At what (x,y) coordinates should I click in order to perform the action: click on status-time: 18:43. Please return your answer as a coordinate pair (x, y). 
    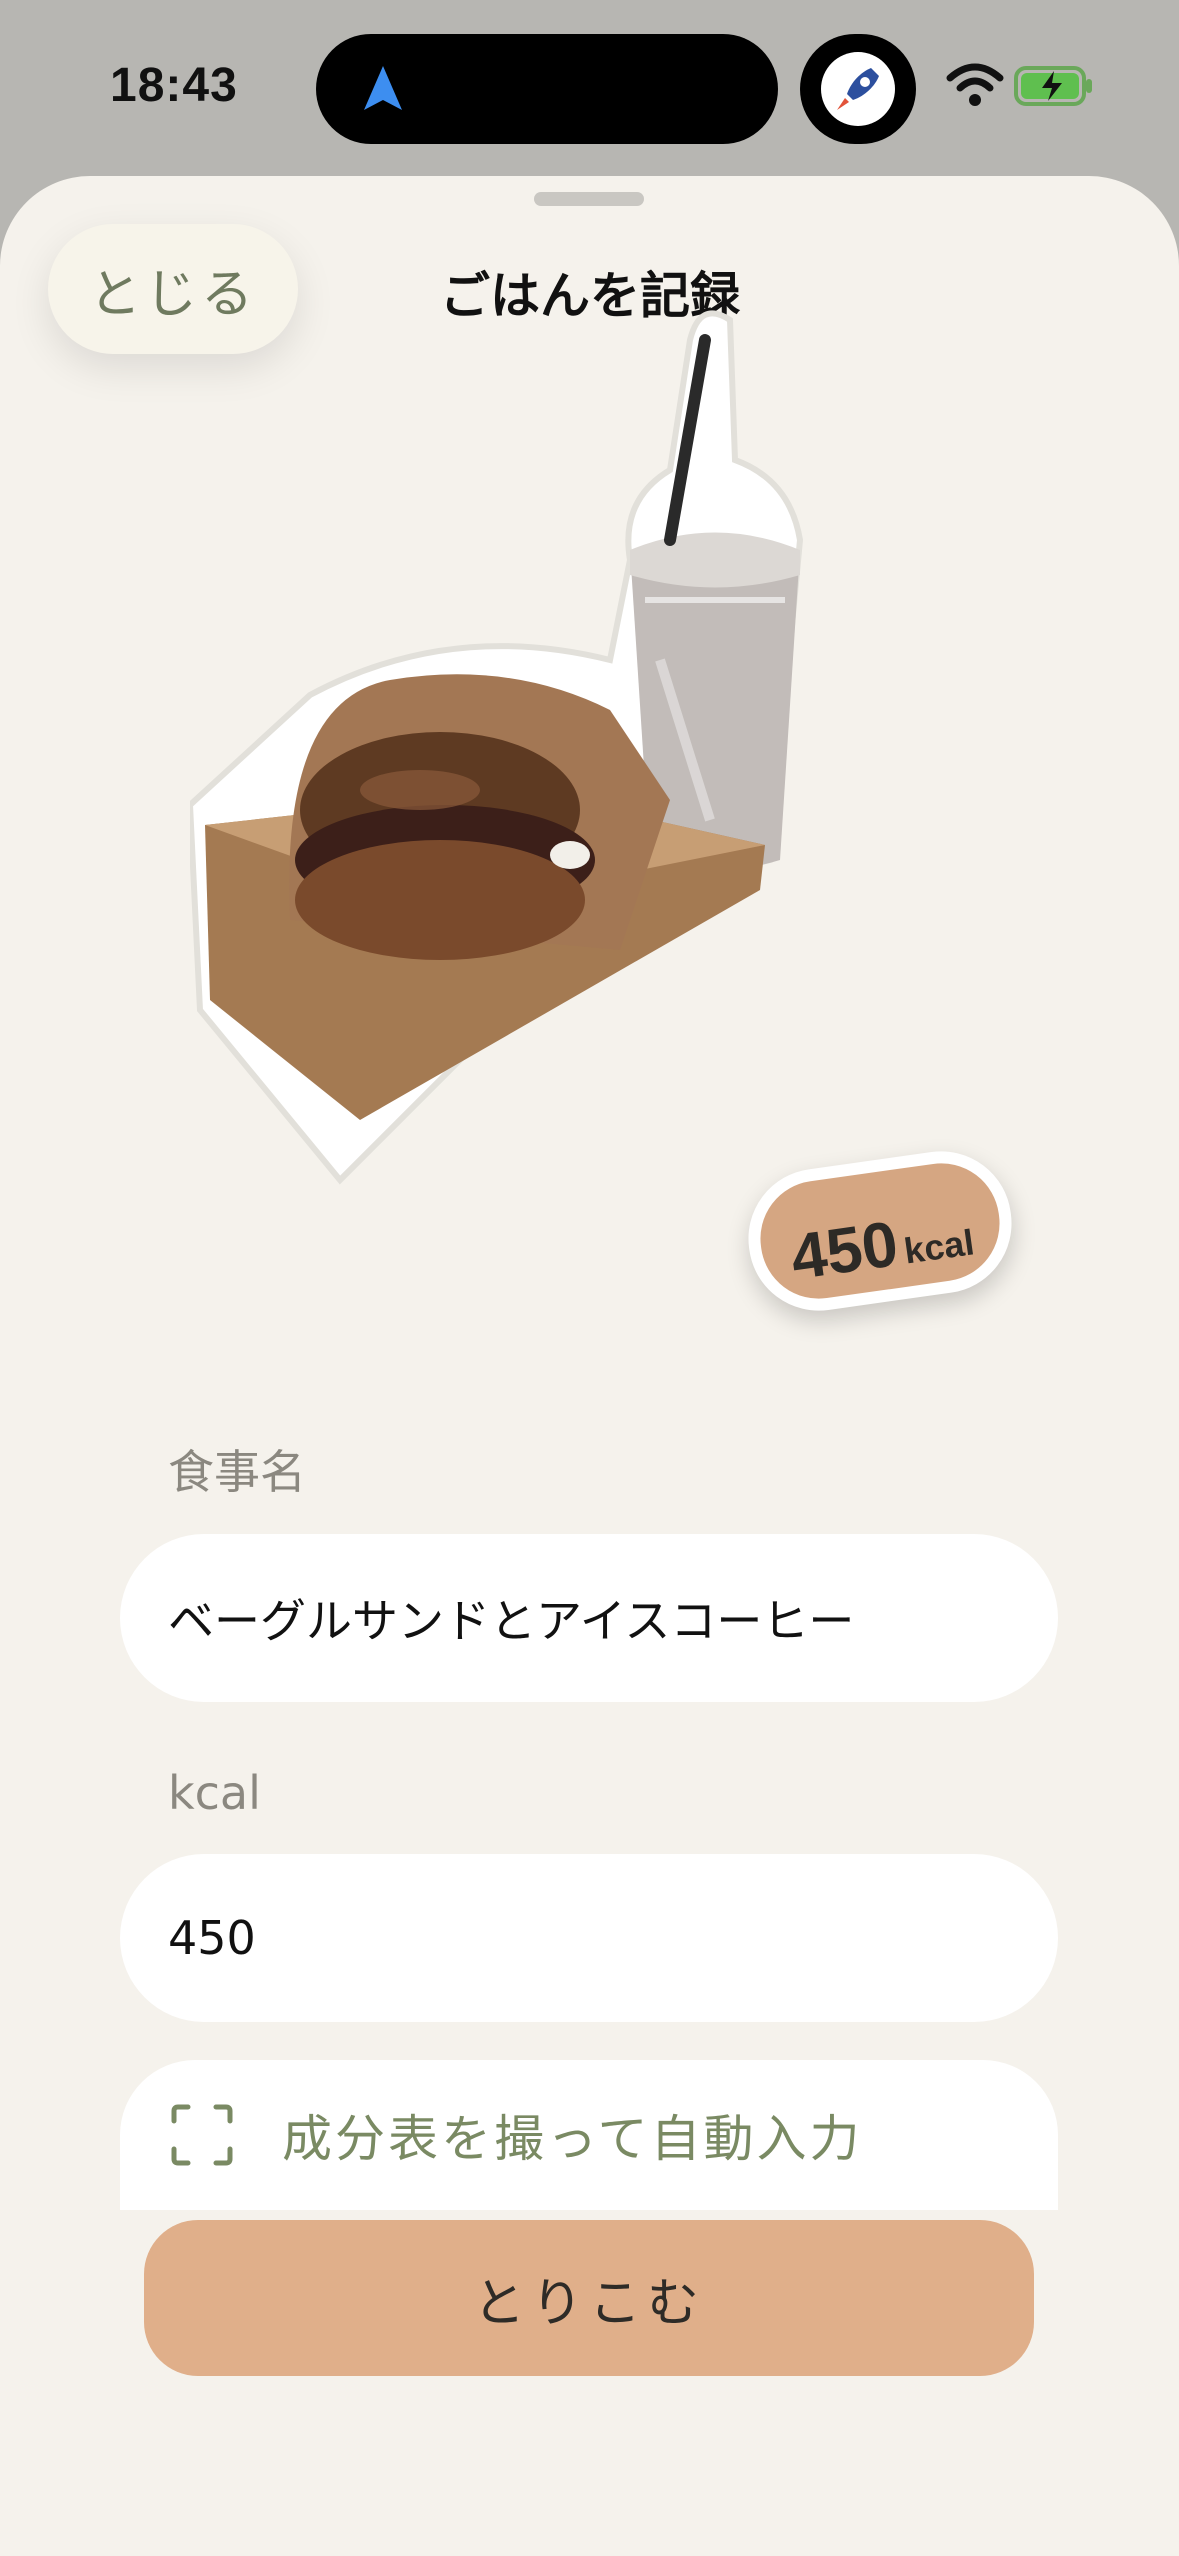
    Looking at the image, I should click on (174, 85).